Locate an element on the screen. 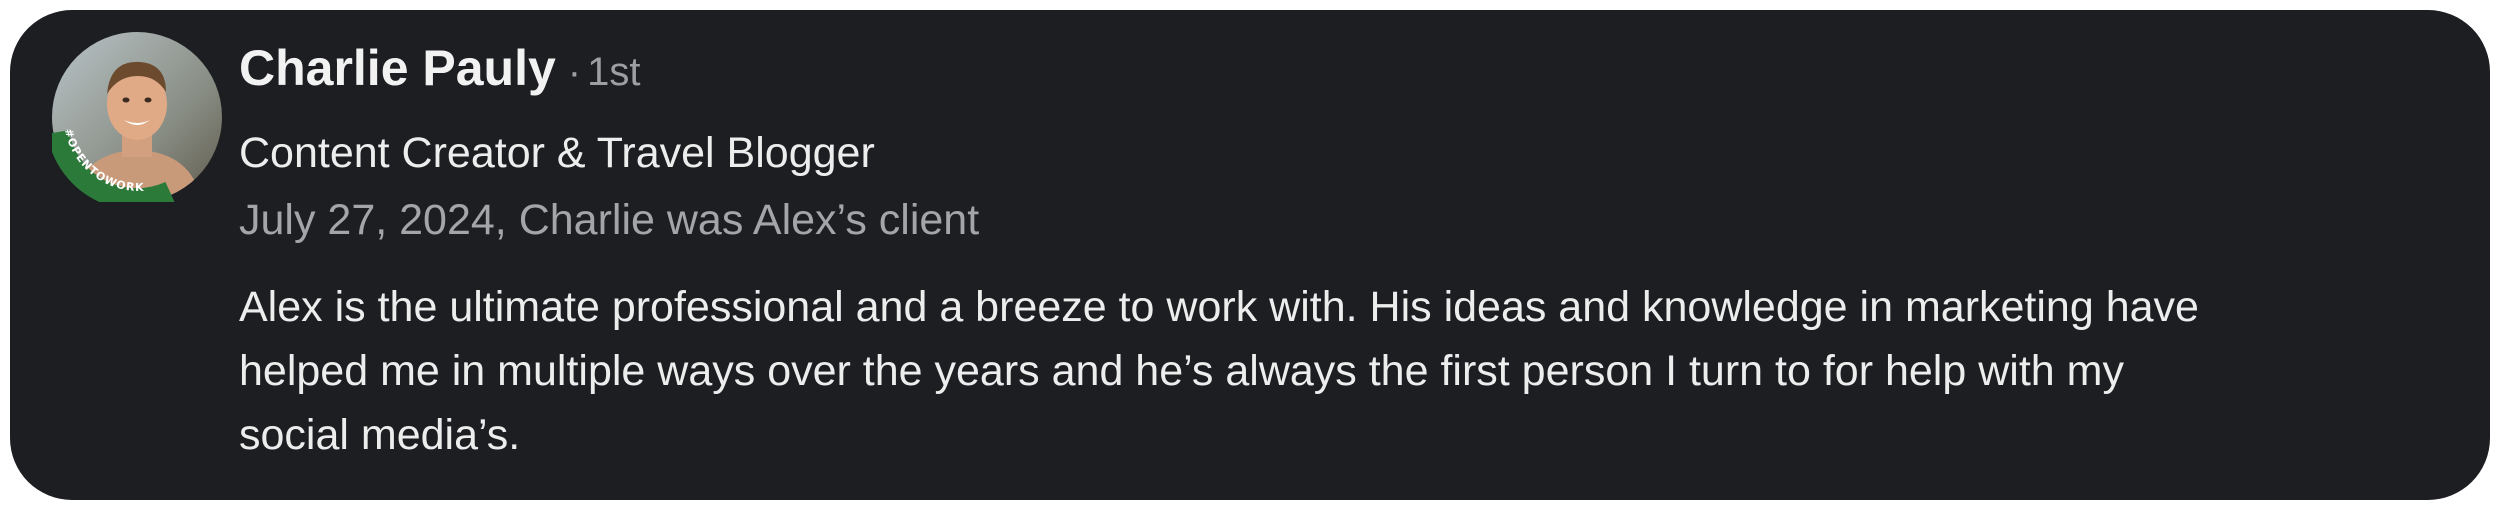 The height and width of the screenshot is (512, 2500). author-name: Charlie Pauly is located at coordinates (397, 68).